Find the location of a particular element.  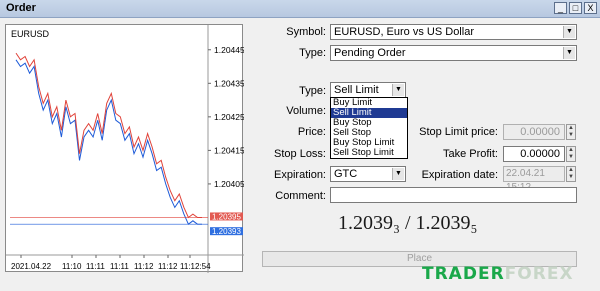

expiration-value: GTC is located at coordinates (346, 174).